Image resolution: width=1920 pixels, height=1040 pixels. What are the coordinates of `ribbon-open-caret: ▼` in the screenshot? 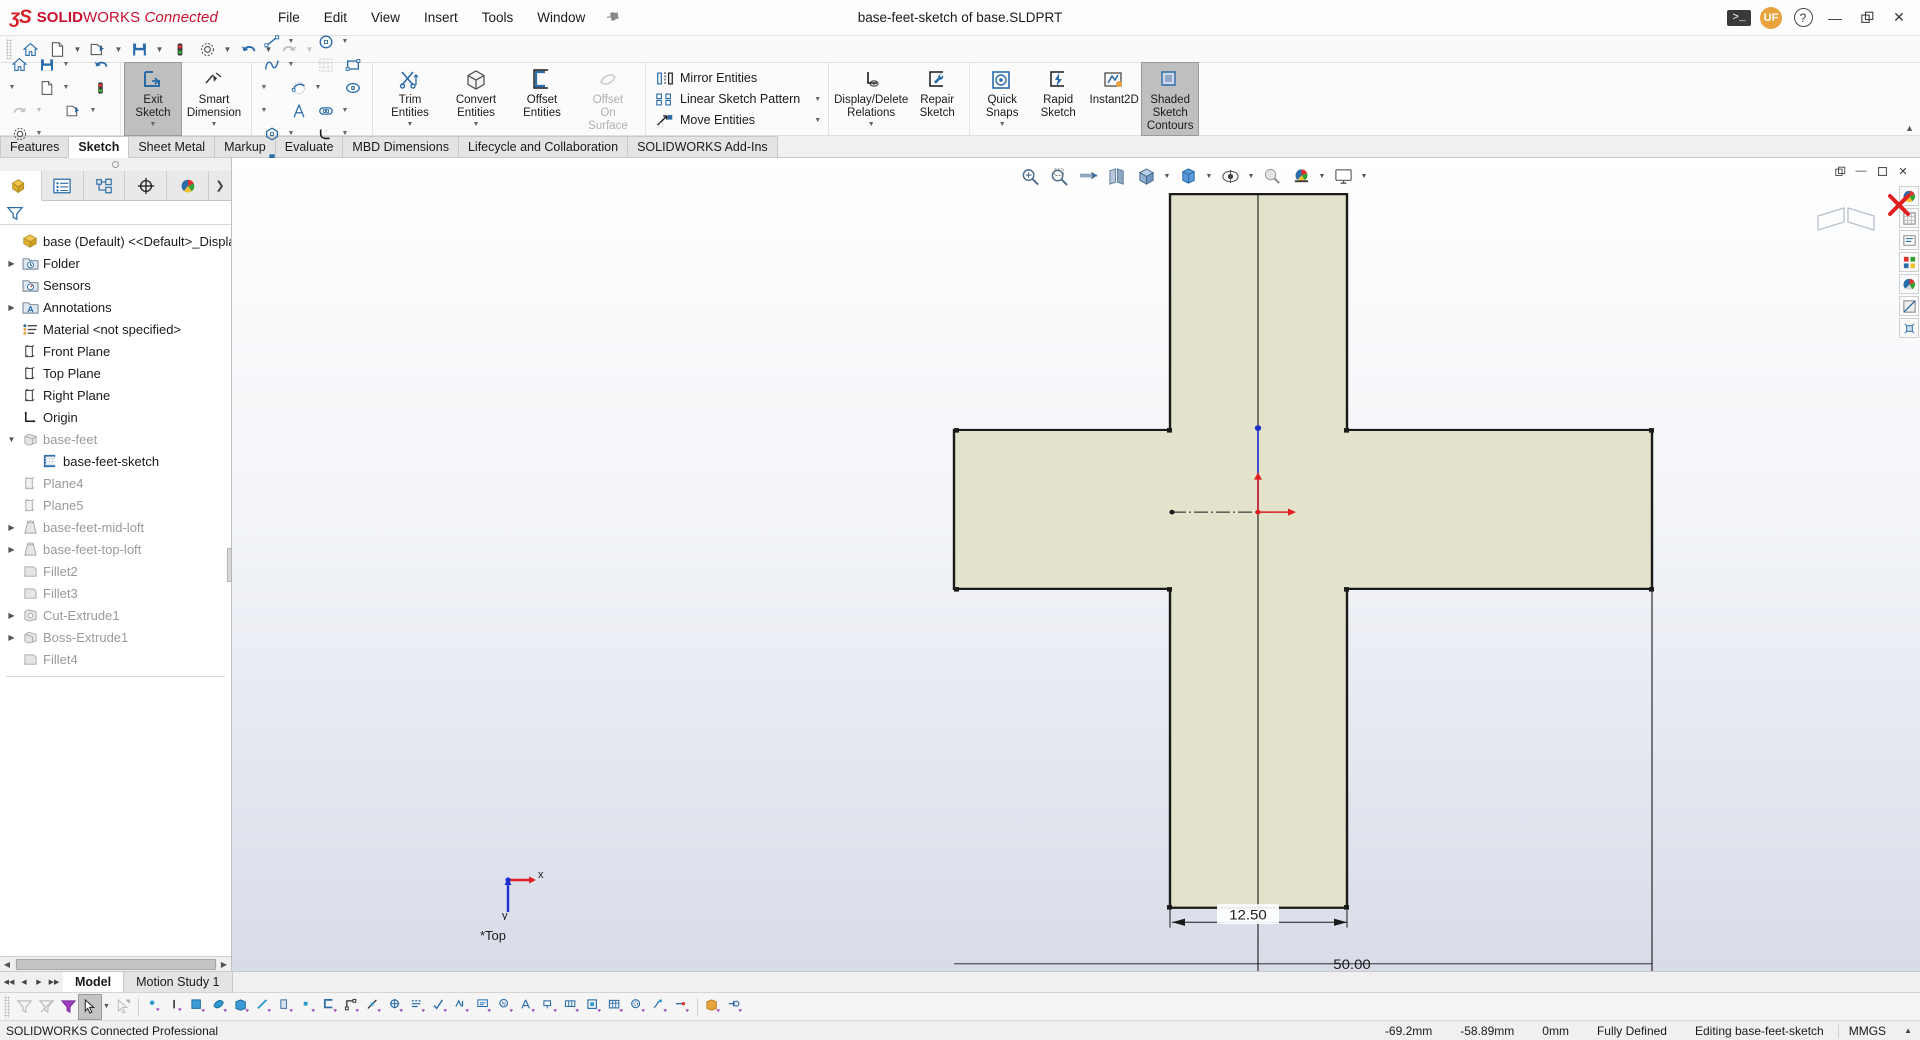 It's located at (93, 110).